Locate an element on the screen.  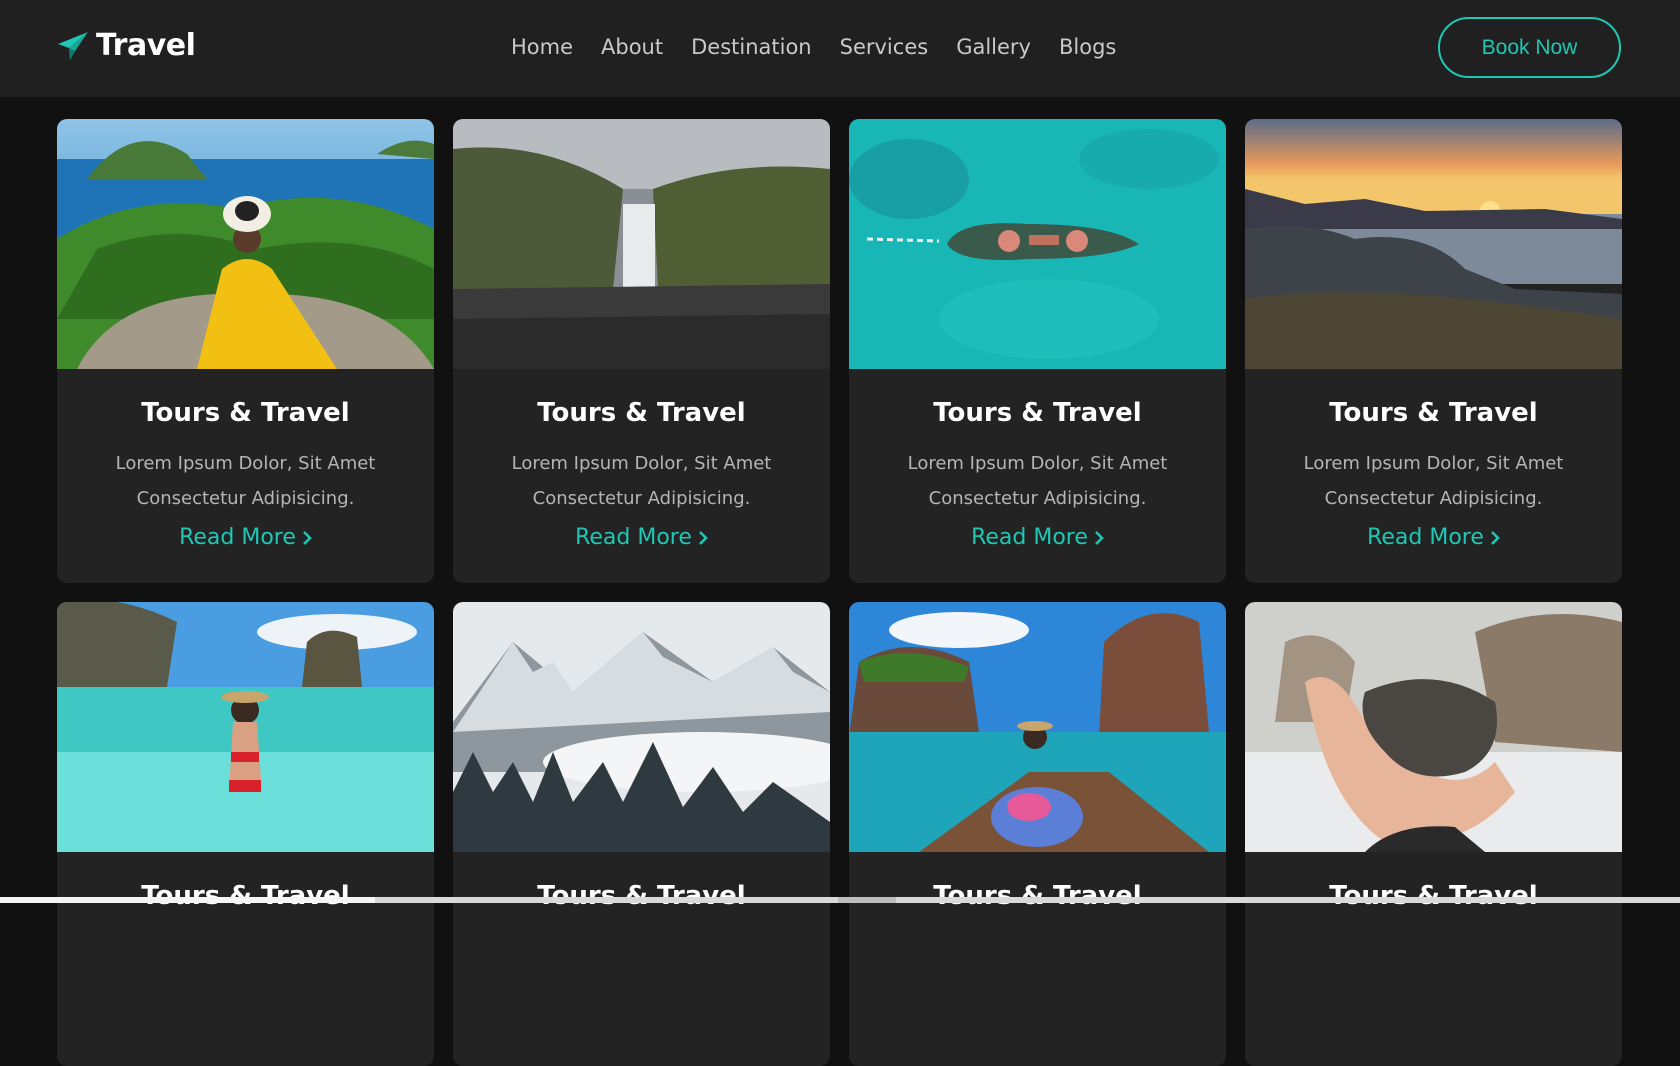
card-image-boat-cliffs is located at coordinates (1037, 727).